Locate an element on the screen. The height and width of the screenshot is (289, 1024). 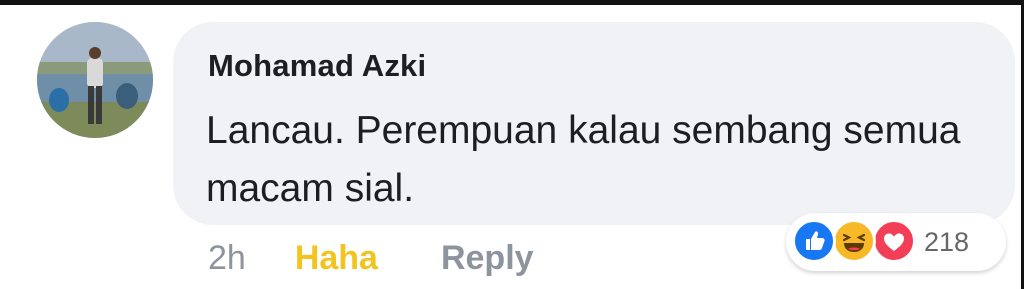
avatar-photo is located at coordinates (95, 80).